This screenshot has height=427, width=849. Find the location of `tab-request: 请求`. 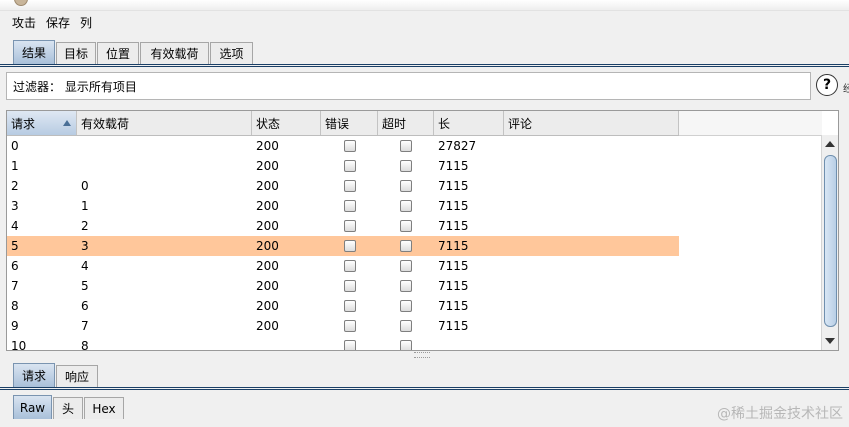

tab-request: 请求 is located at coordinates (34, 375).